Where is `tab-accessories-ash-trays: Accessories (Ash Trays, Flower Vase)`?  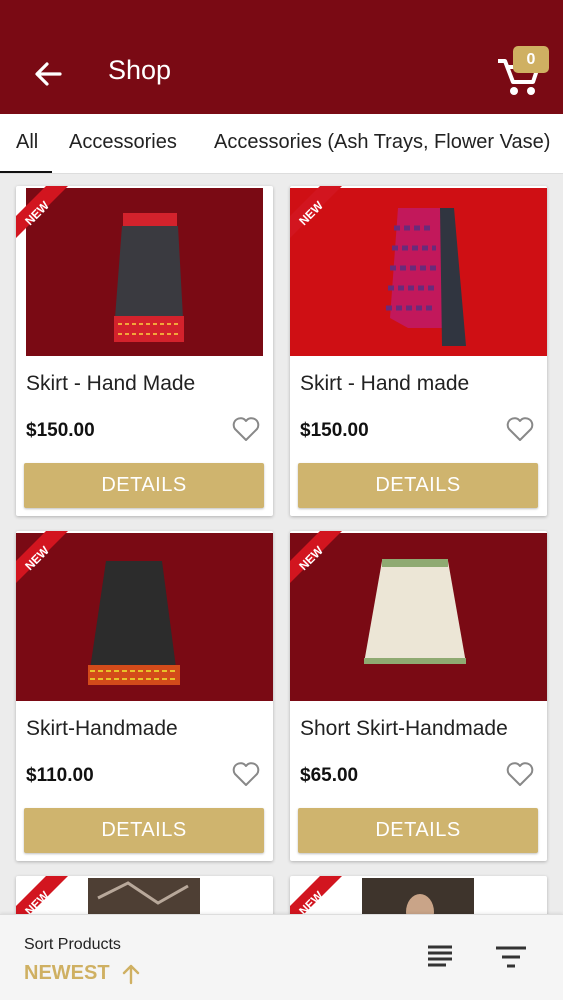 tab-accessories-ash-trays: Accessories (Ash Trays, Flower Vase) is located at coordinates (382, 143).